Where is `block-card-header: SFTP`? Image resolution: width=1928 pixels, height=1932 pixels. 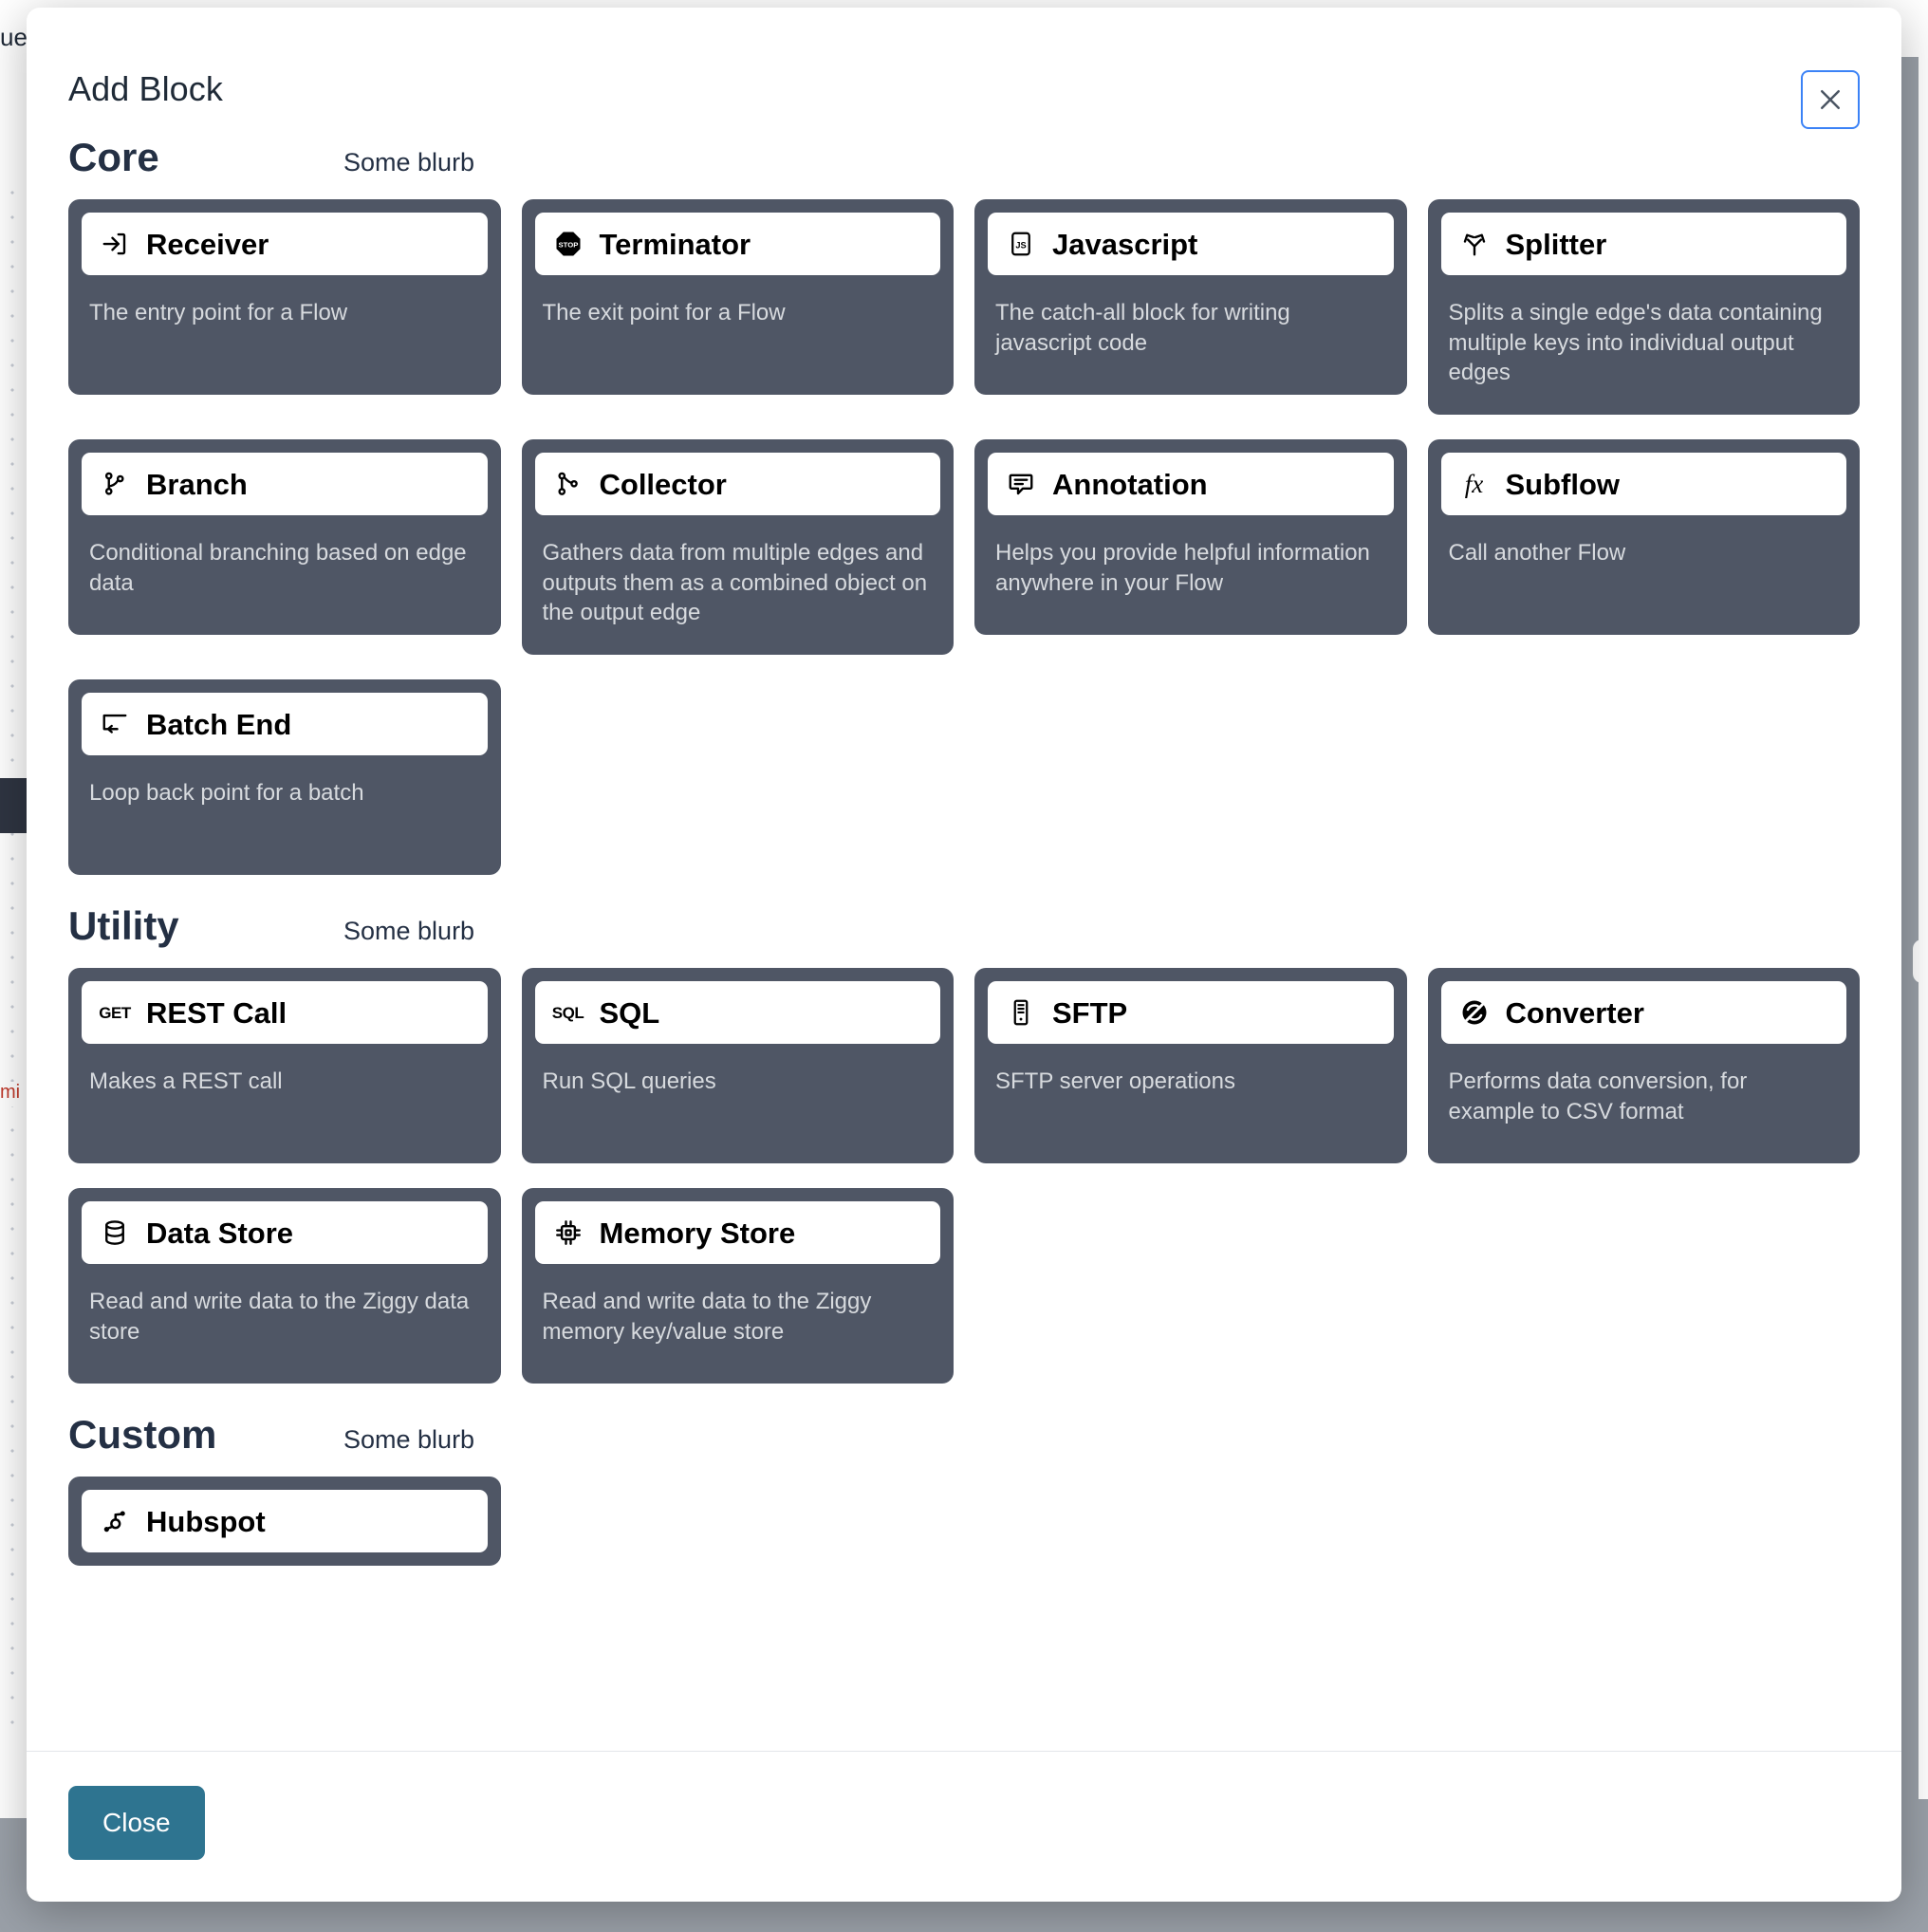 block-card-header: SFTP is located at coordinates (1191, 1013).